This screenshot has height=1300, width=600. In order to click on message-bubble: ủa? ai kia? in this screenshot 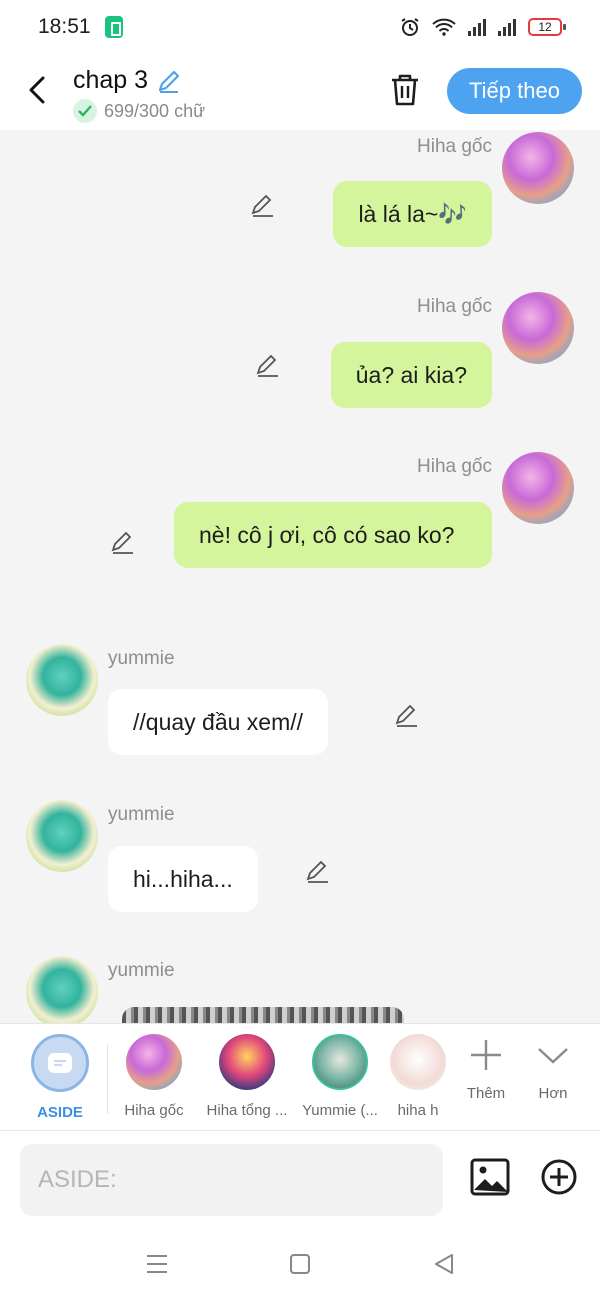, I will do `click(411, 375)`.